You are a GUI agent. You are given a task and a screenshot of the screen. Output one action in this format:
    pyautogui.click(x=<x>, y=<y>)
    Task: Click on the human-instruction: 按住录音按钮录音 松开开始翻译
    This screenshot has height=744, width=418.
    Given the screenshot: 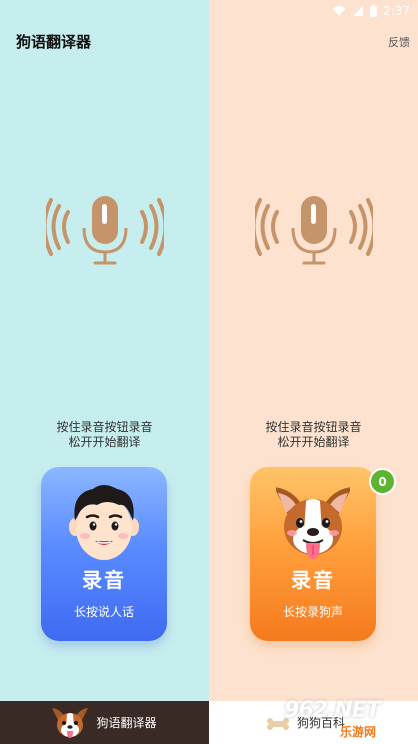 What is the action you would take?
    pyautogui.click(x=104, y=435)
    